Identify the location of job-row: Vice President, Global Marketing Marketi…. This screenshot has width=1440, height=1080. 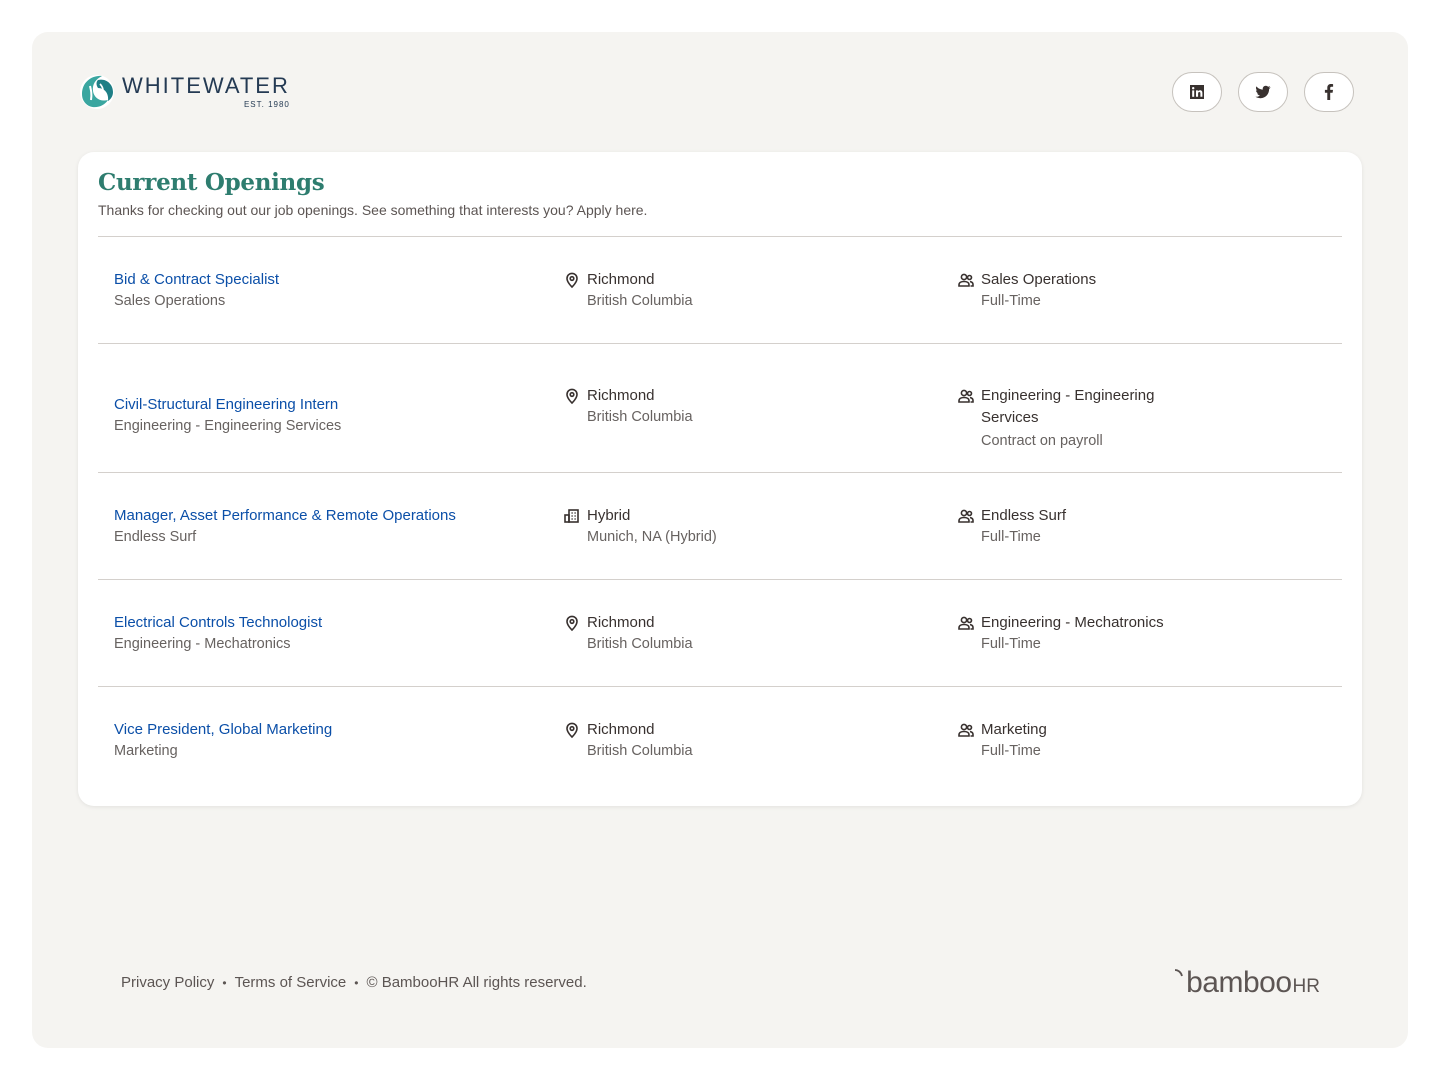
(720, 740).